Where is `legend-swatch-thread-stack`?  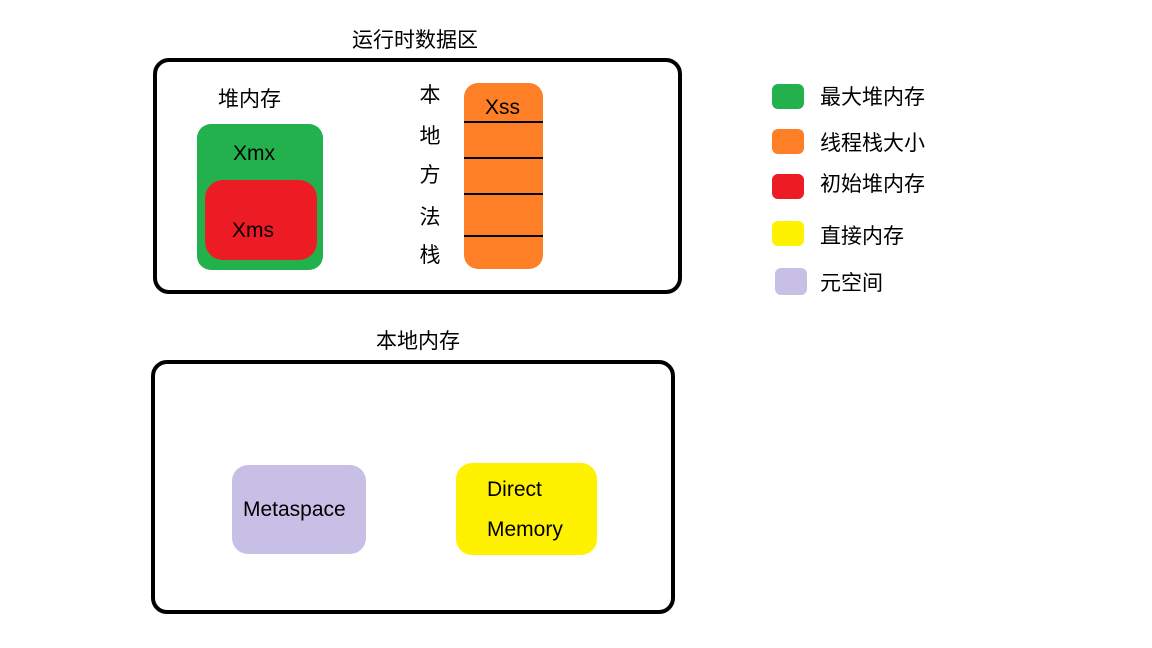 legend-swatch-thread-stack is located at coordinates (788, 141).